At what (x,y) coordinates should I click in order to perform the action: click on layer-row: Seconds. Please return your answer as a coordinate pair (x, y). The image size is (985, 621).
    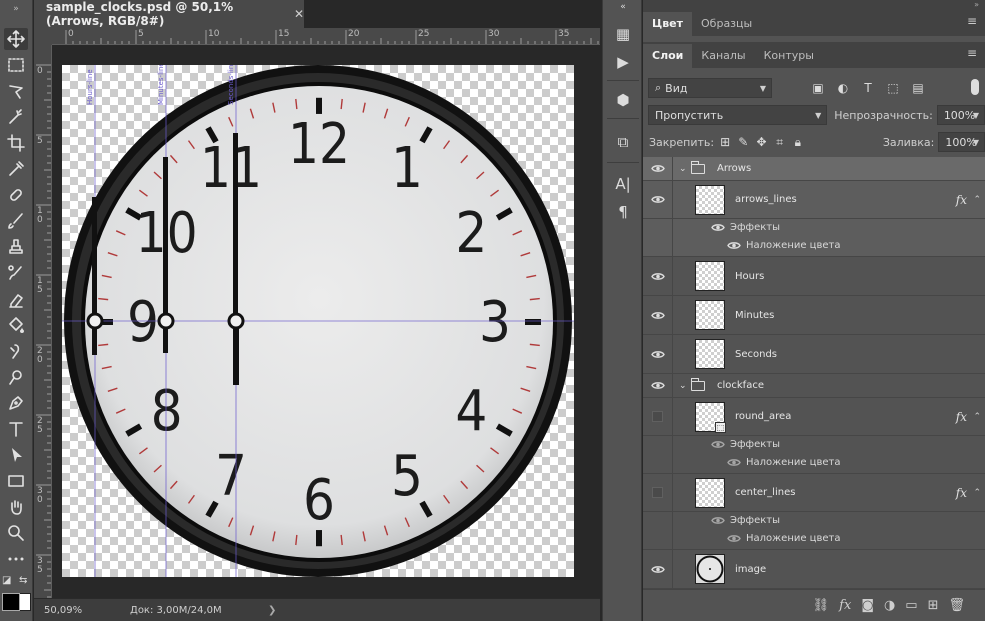
    Looking at the image, I should click on (814, 354).